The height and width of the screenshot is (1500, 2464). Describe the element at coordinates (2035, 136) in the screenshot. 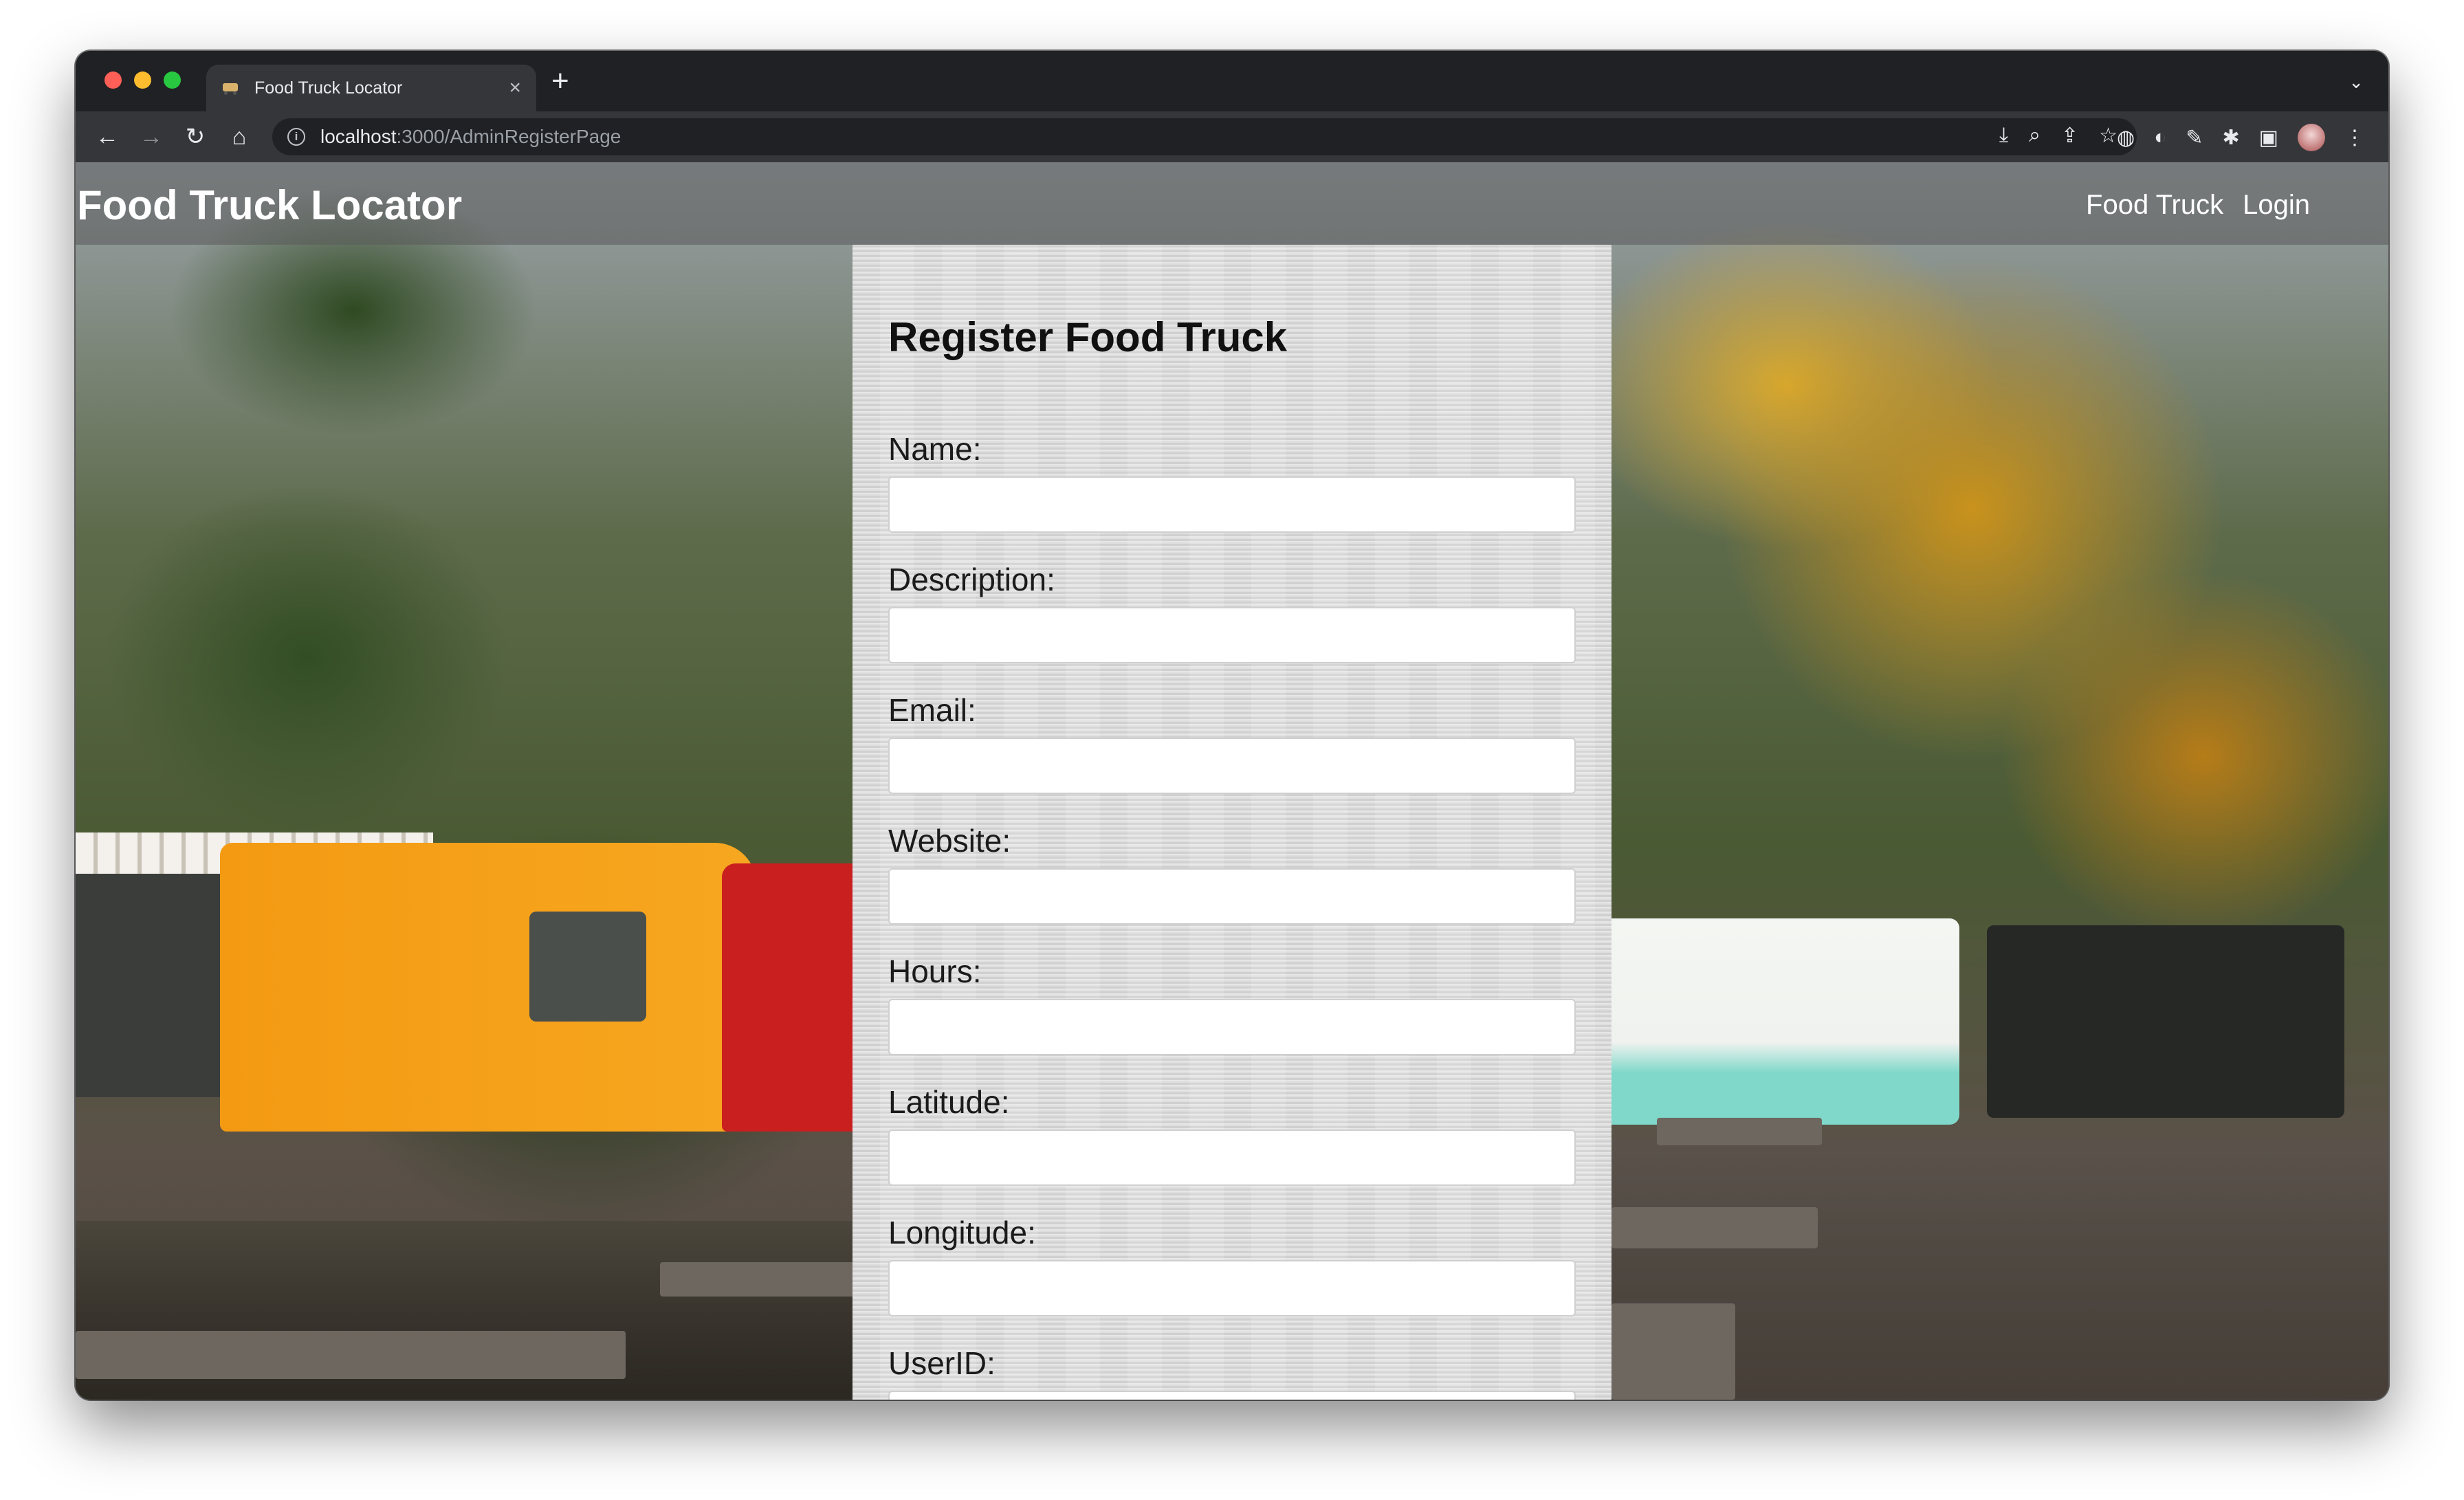

I see `zoom-icon: ⌕` at that location.